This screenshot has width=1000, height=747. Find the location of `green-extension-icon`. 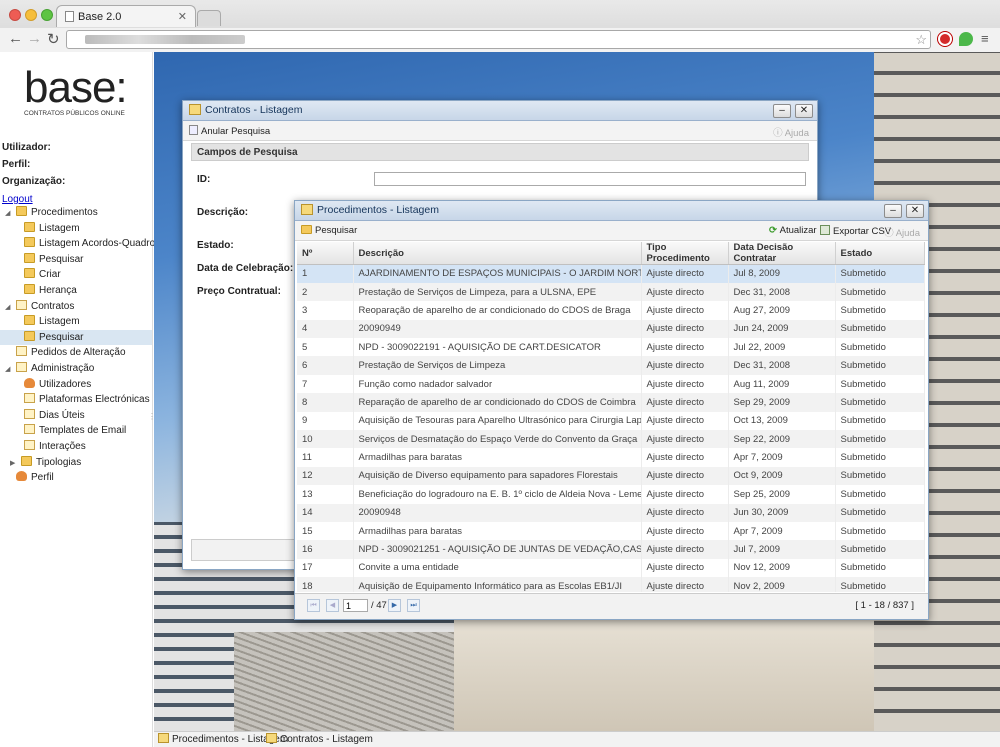

green-extension-icon is located at coordinates (966, 39).